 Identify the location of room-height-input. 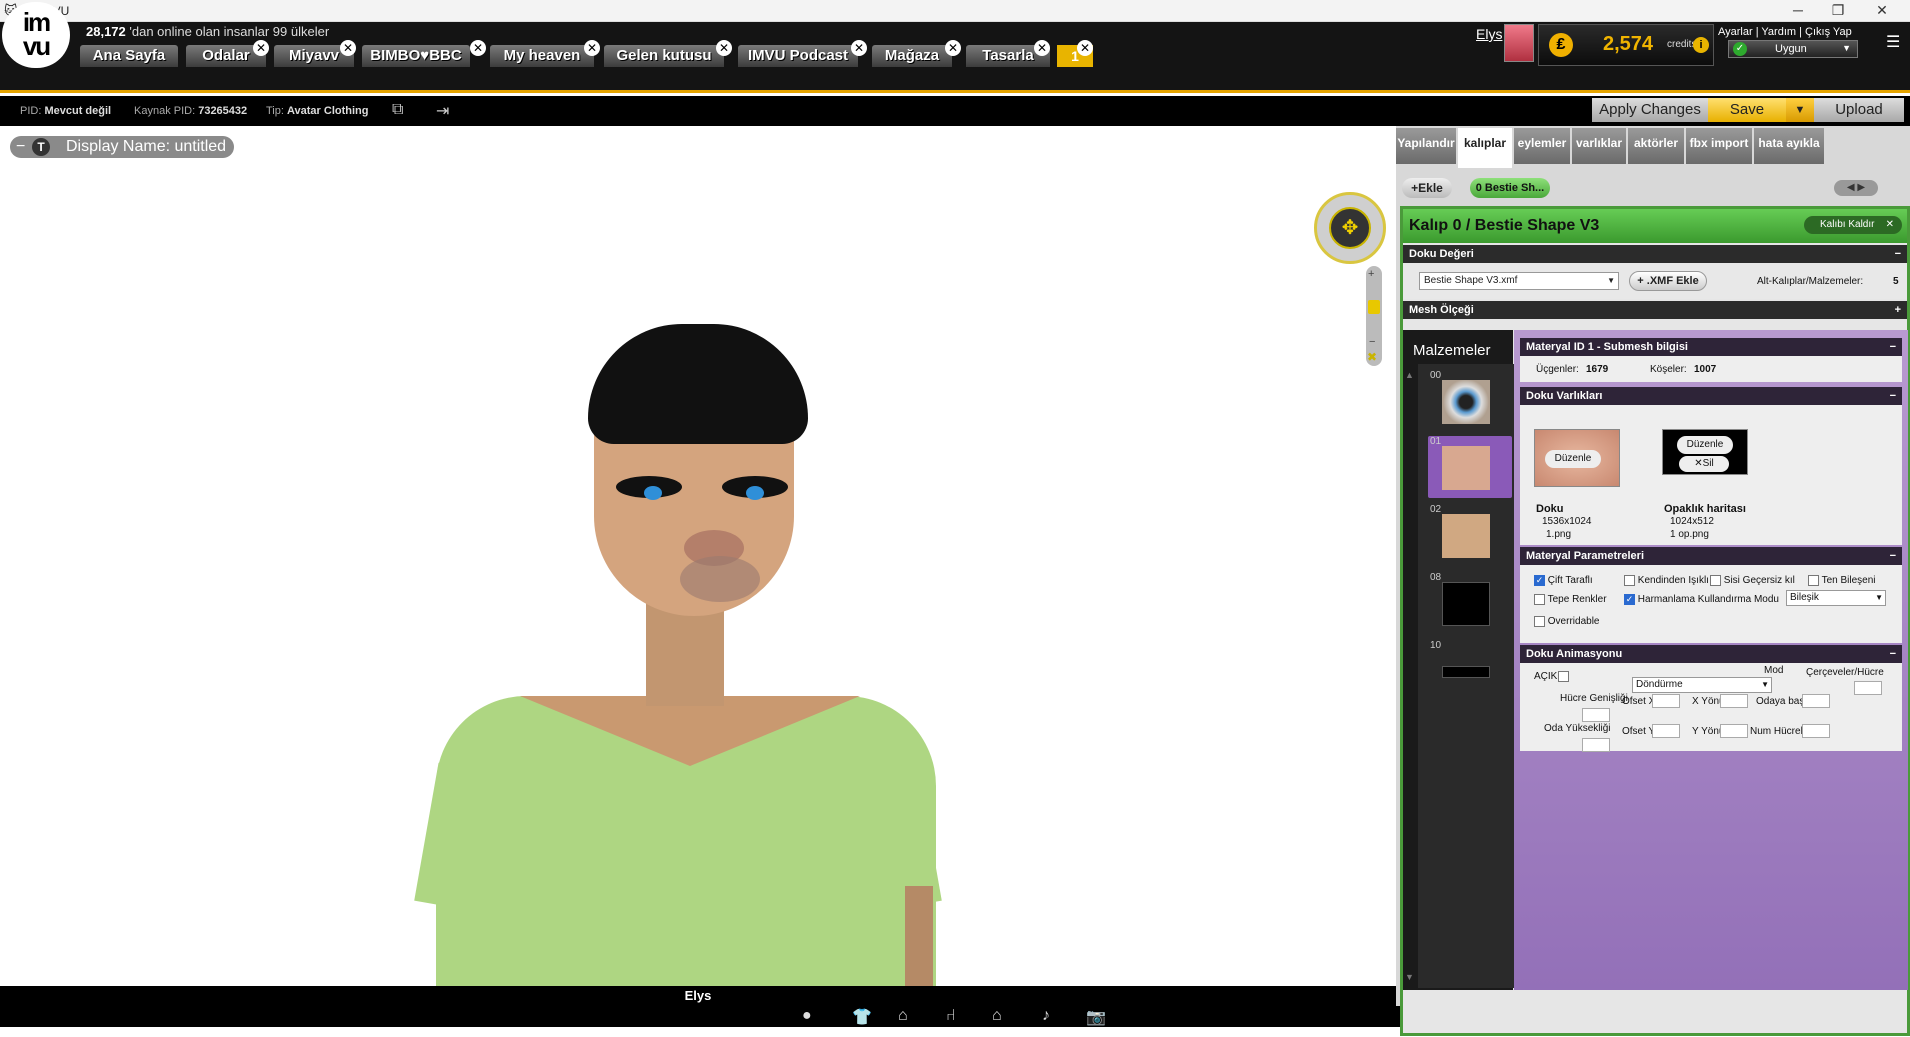
(1596, 745).